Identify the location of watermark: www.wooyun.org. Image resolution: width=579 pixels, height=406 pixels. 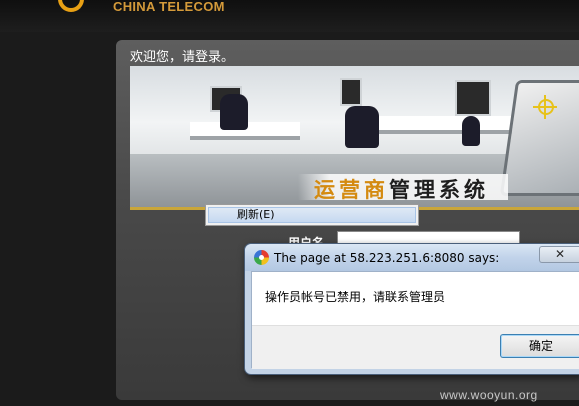
(489, 395).